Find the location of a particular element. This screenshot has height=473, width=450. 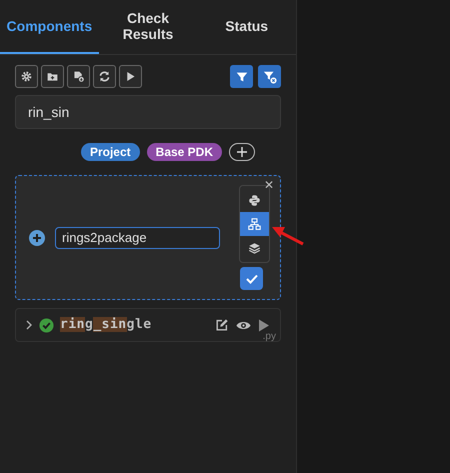

tab: Status is located at coordinates (246, 27).